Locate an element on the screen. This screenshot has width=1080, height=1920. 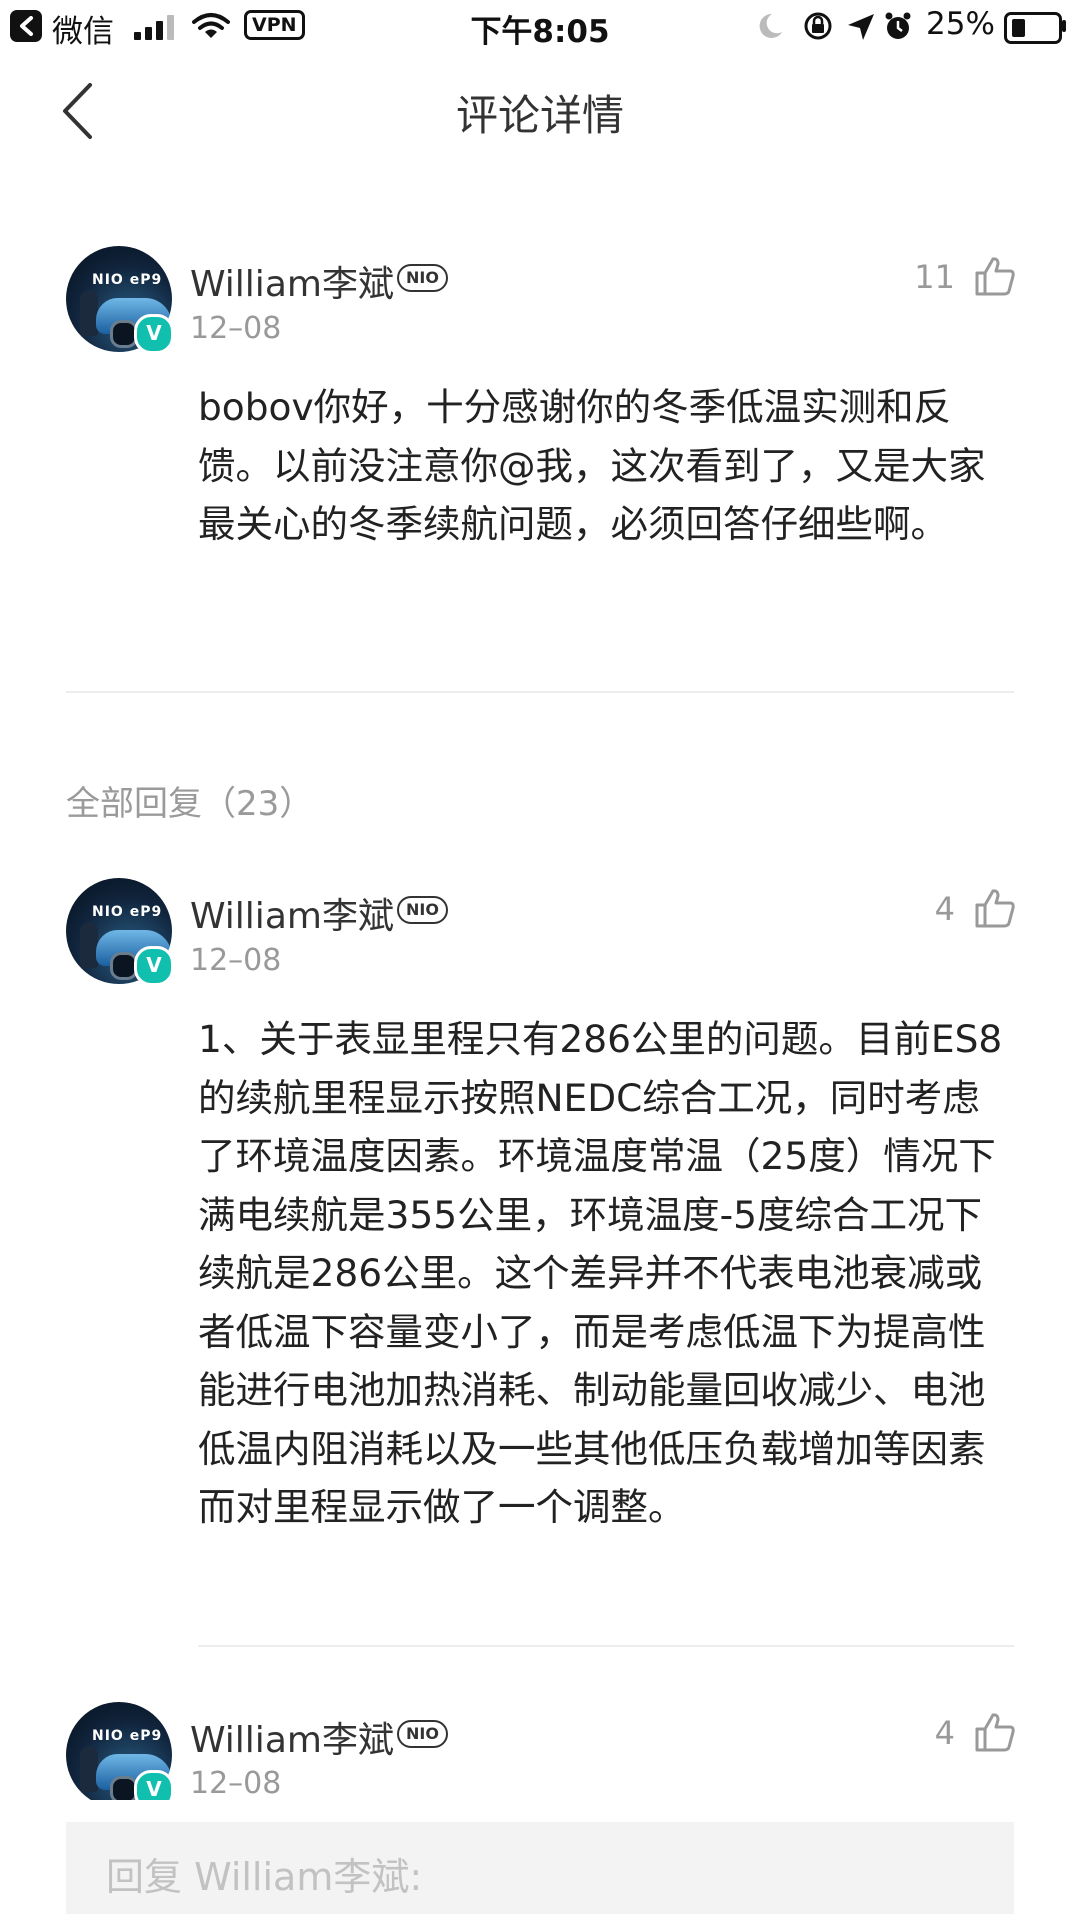
reply-input: 回复 William李斌: is located at coordinates (540, 1868).